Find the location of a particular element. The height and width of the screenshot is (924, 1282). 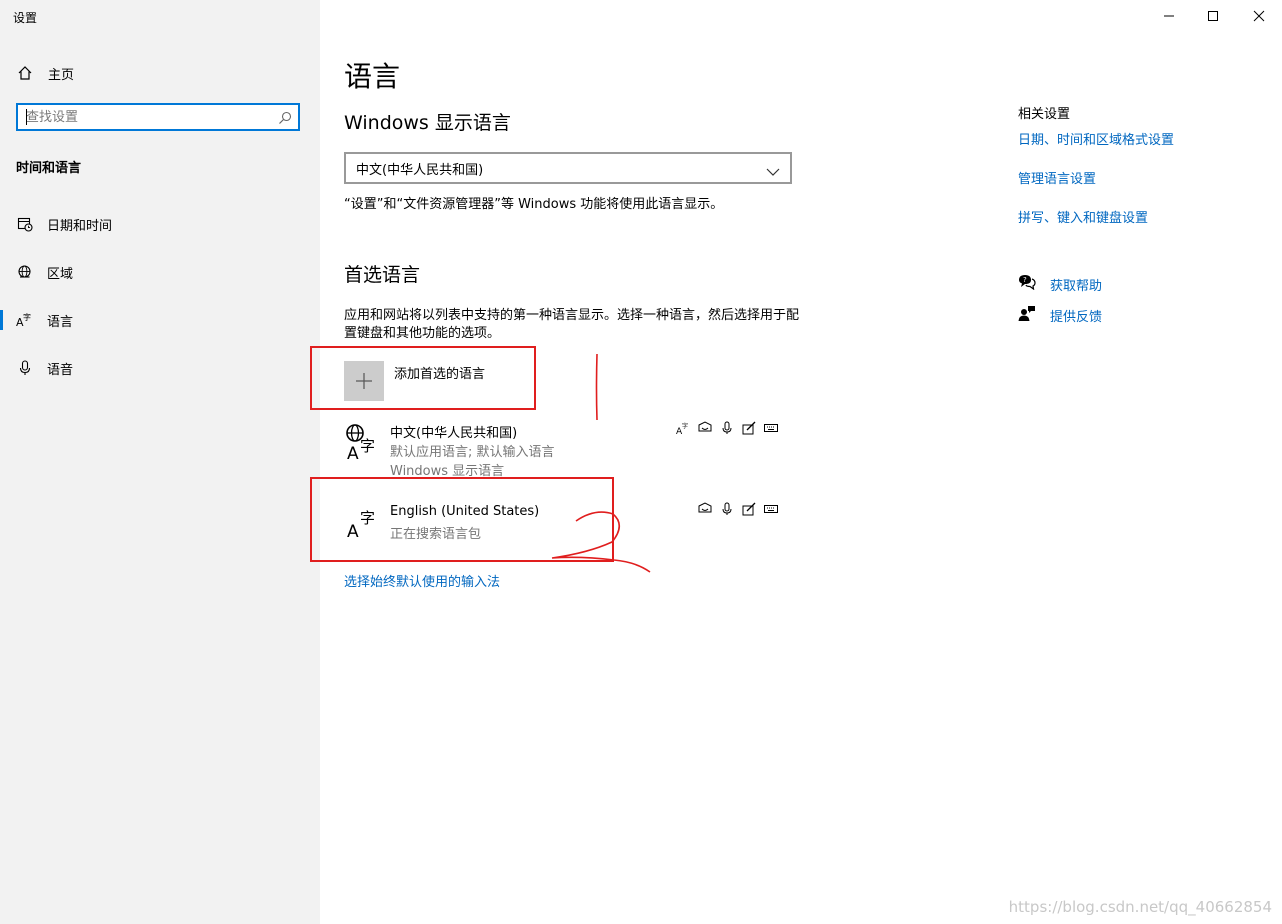

globe-language-icon: A 字 is located at coordinates (364, 443).